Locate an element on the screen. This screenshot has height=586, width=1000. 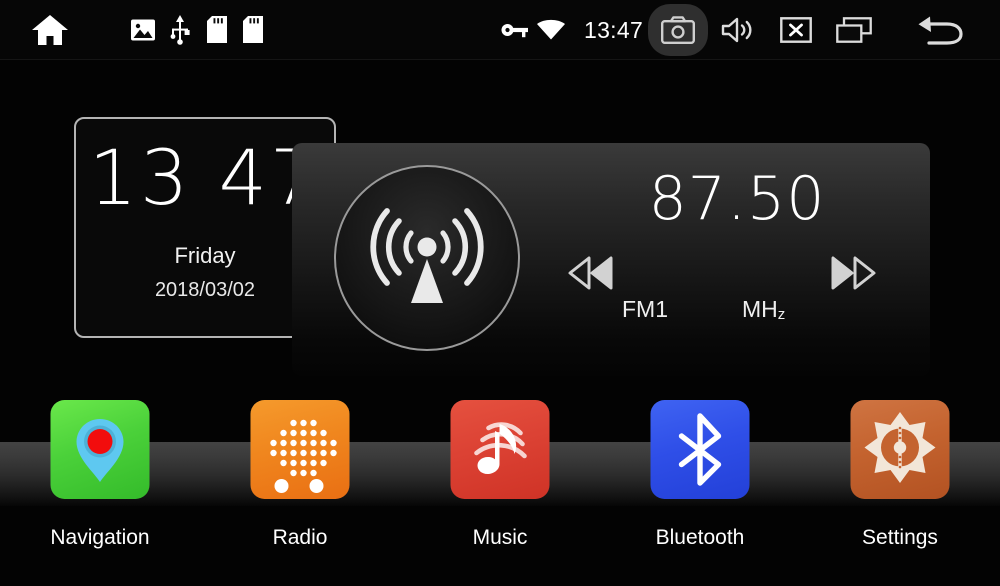
recents-icon is located at coordinates (854, 30).